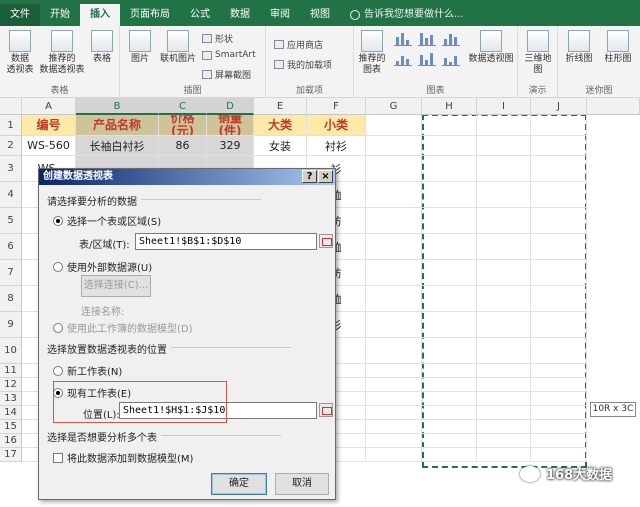  What do you see at coordinates (11, 385) in the screenshot?
I see `row-header-12: 12` at bounding box center [11, 385].